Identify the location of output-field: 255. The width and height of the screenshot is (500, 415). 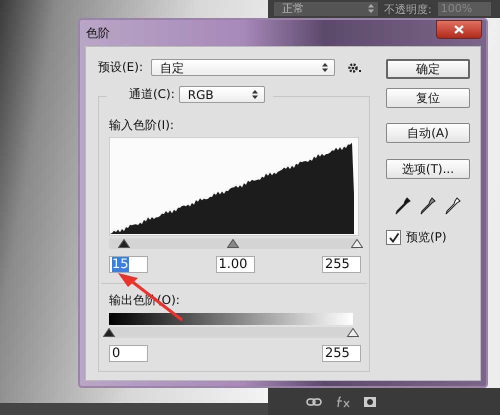
(341, 353).